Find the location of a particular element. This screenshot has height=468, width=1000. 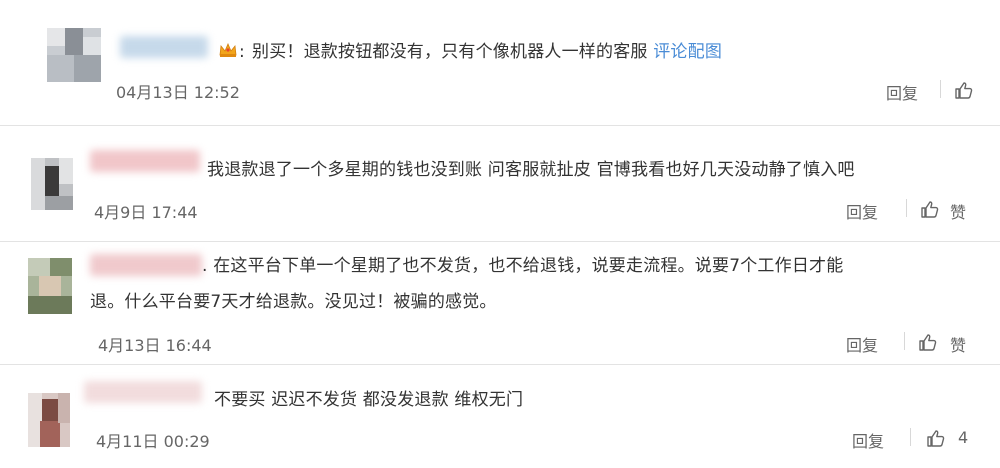

comment-text-line-2: 退。什么平台要7天才给退款。没见过！被骗的感觉。 is located at coordinates (293, 302).